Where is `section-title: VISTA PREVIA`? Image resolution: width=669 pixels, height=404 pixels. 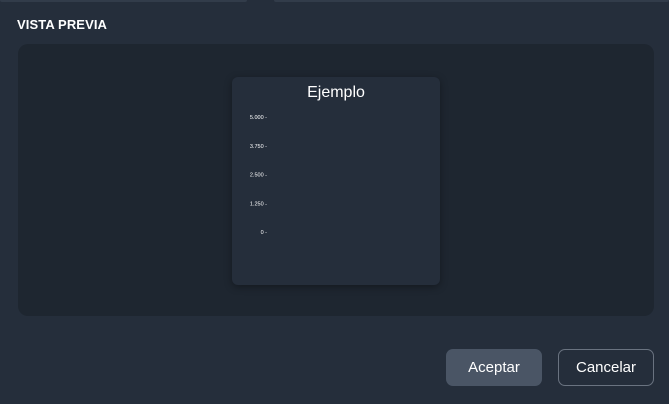 section-title: VISTA PREVIA is located at coordinates (62, 24).